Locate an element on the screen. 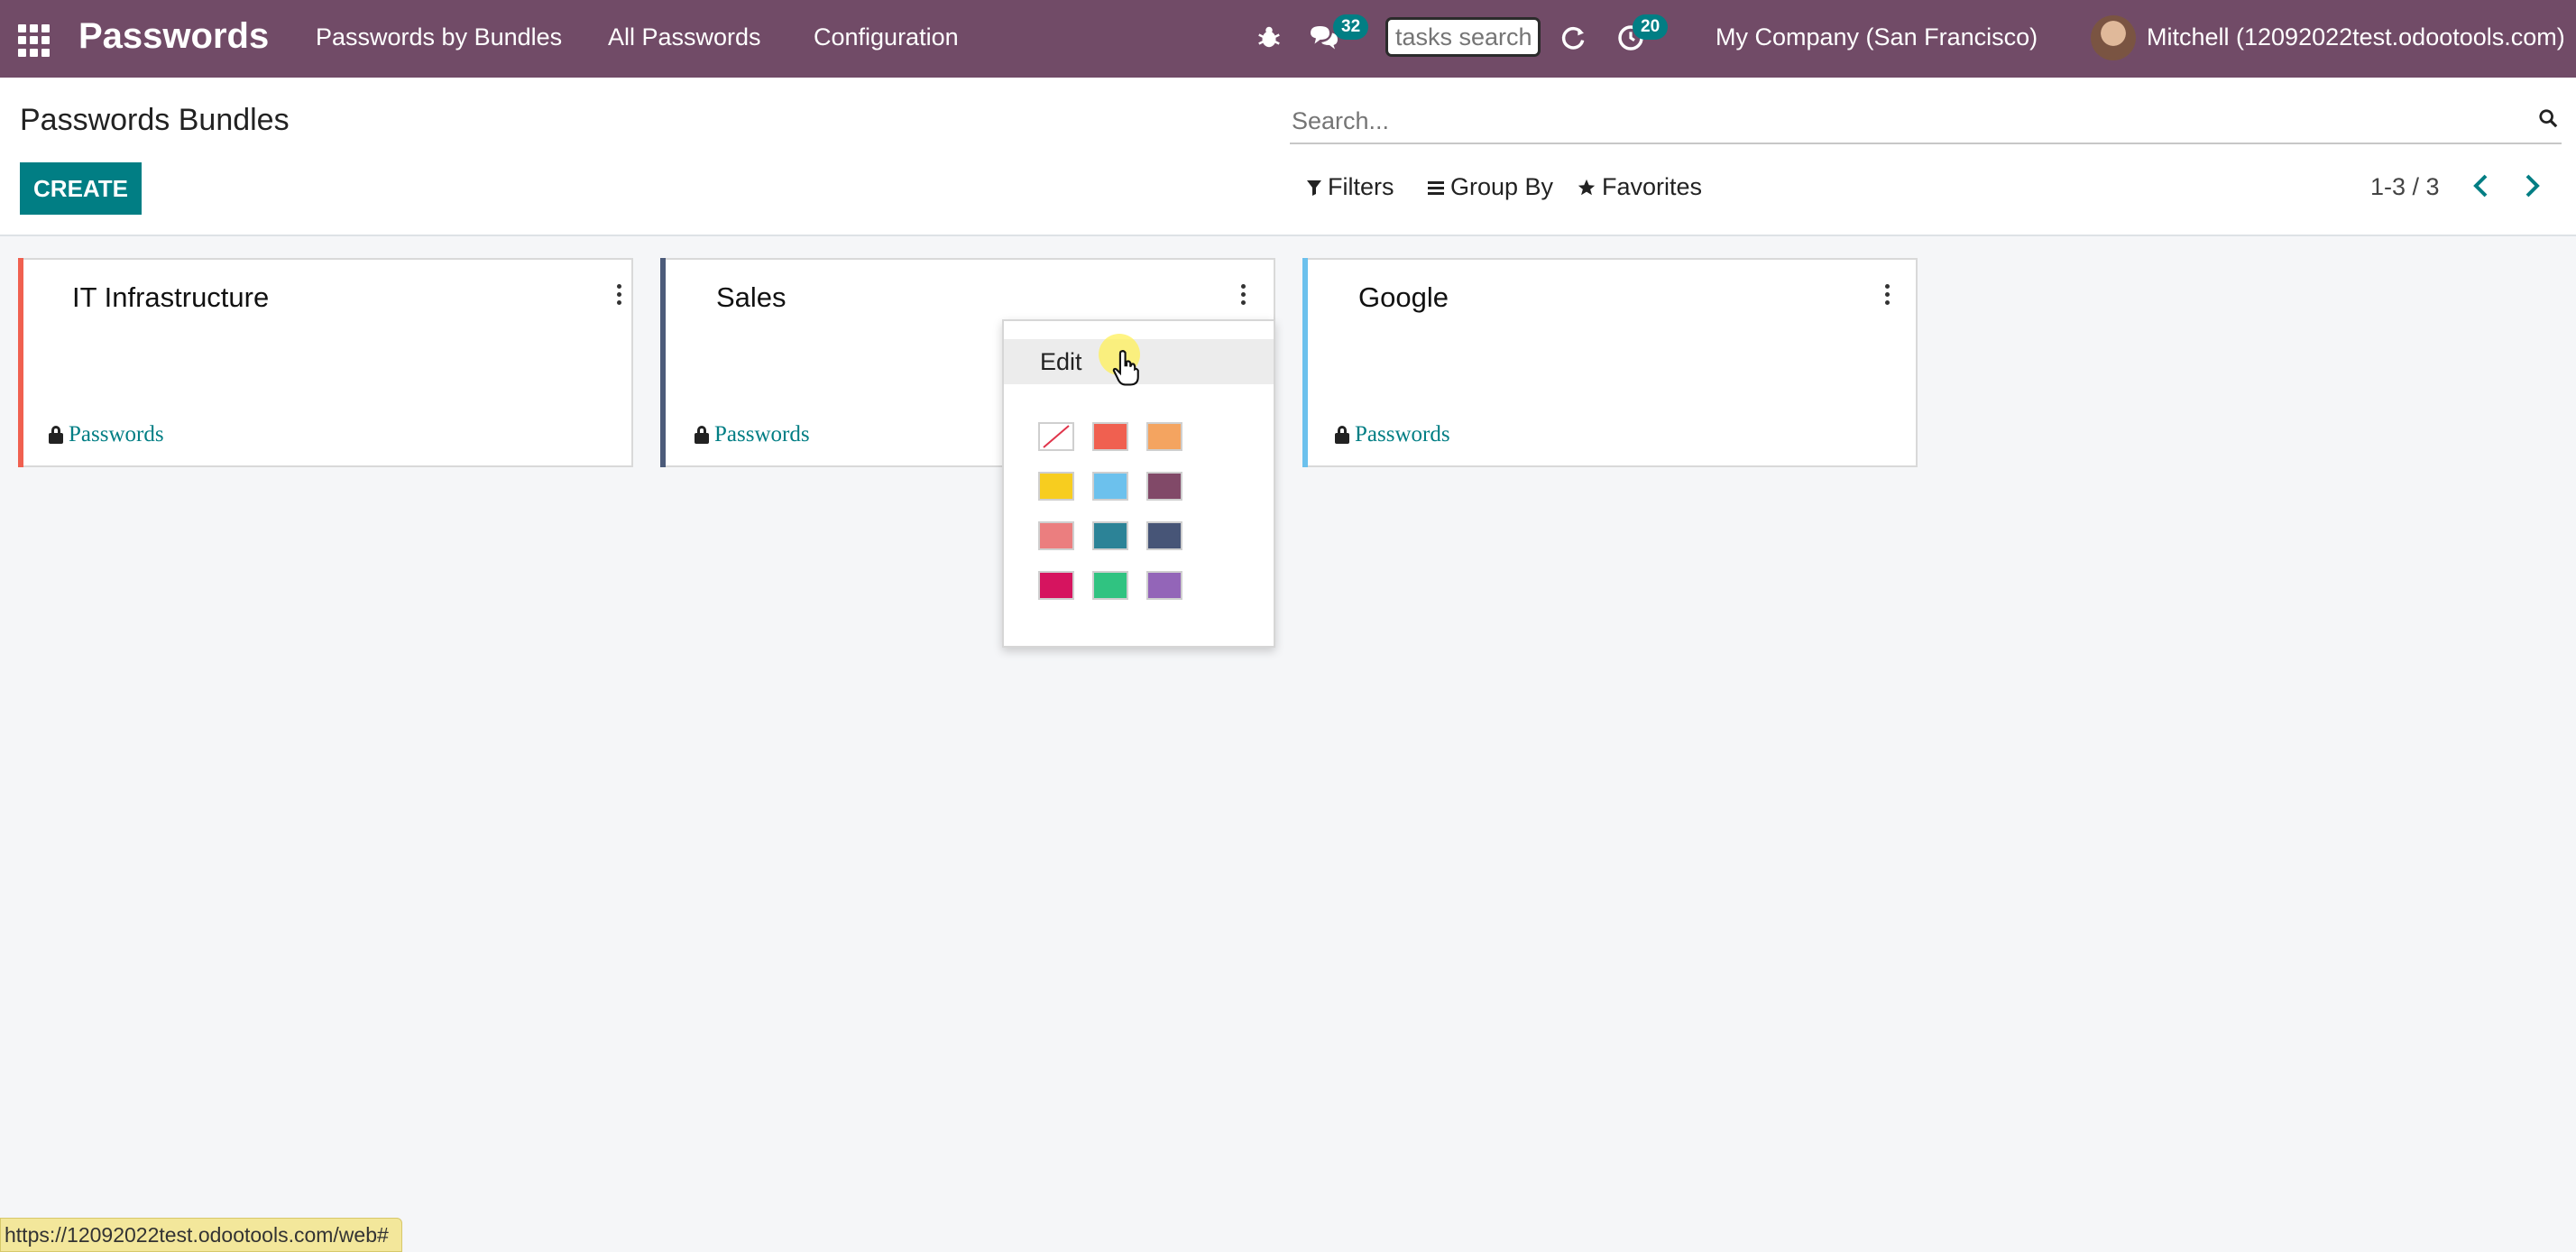  status-bar-url: https://12092022test.odootools.com/web# is located at coordinates (201, 1235).